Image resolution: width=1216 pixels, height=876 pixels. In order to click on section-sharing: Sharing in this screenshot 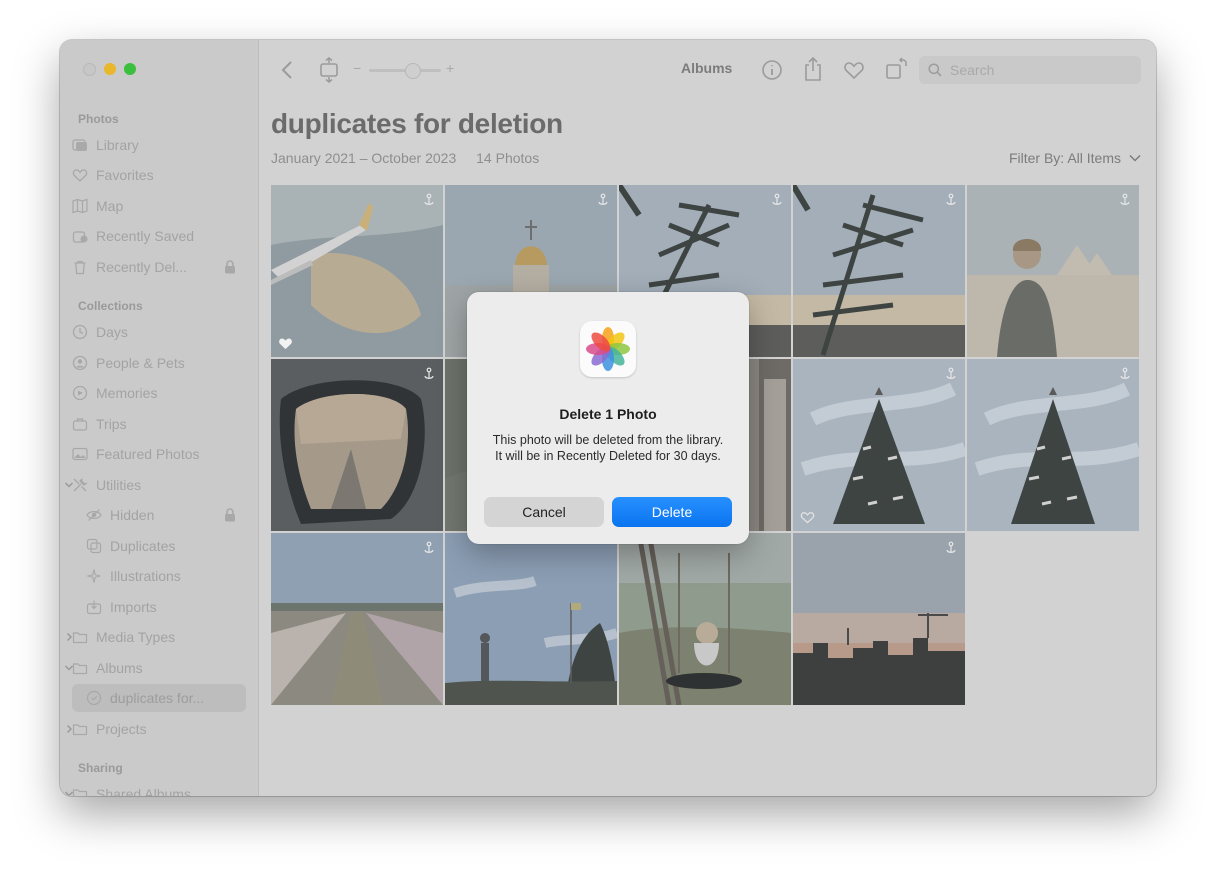, I will do `click(100, 768)`.